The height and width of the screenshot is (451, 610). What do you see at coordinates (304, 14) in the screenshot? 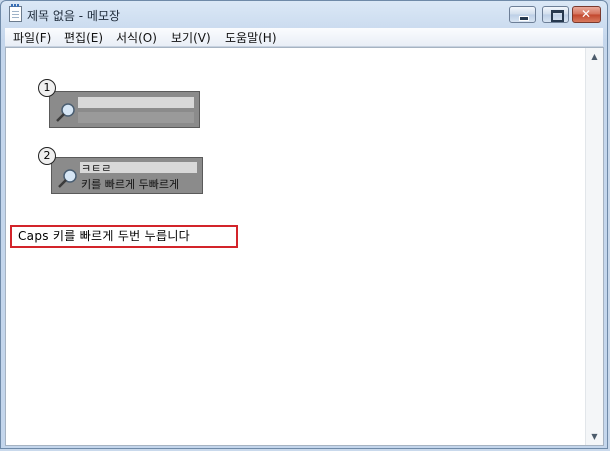
I see `title-bar: 제목 없음 - 메모장 ✕` at bounding box center [304, 14].